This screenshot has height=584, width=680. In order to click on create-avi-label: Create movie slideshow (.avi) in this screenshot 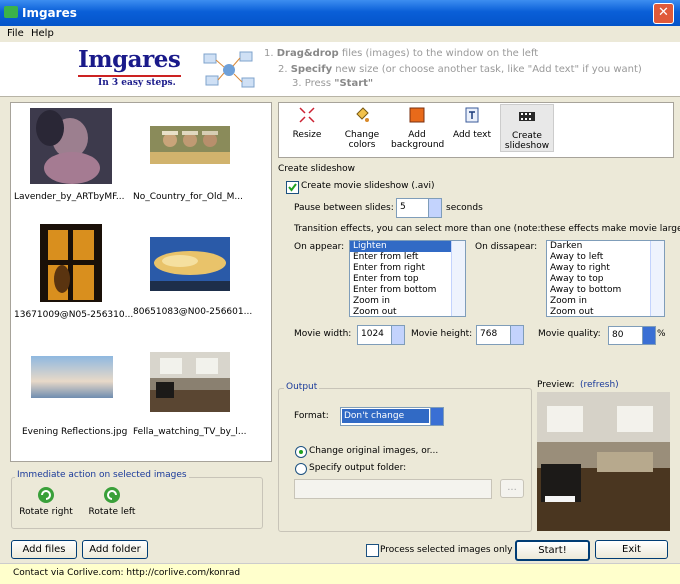, I will do `click(368, 186)`.